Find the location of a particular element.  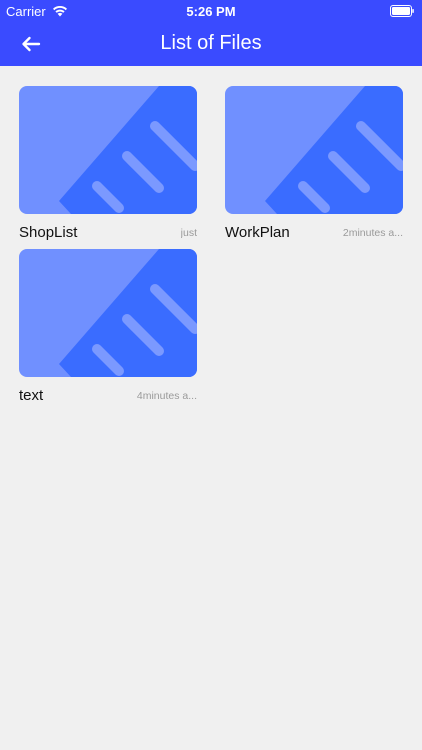

header: Carrier 5:26 PM List of Files is located at coordinates (211, 33).